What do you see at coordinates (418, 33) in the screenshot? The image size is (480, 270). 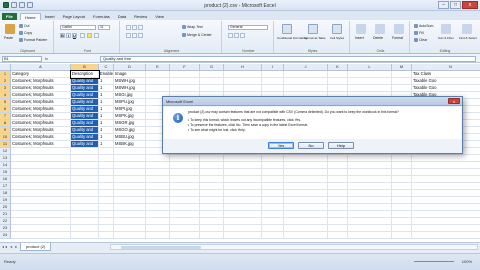 I see `fill-button: Fill` at bounding box center [418, 33].